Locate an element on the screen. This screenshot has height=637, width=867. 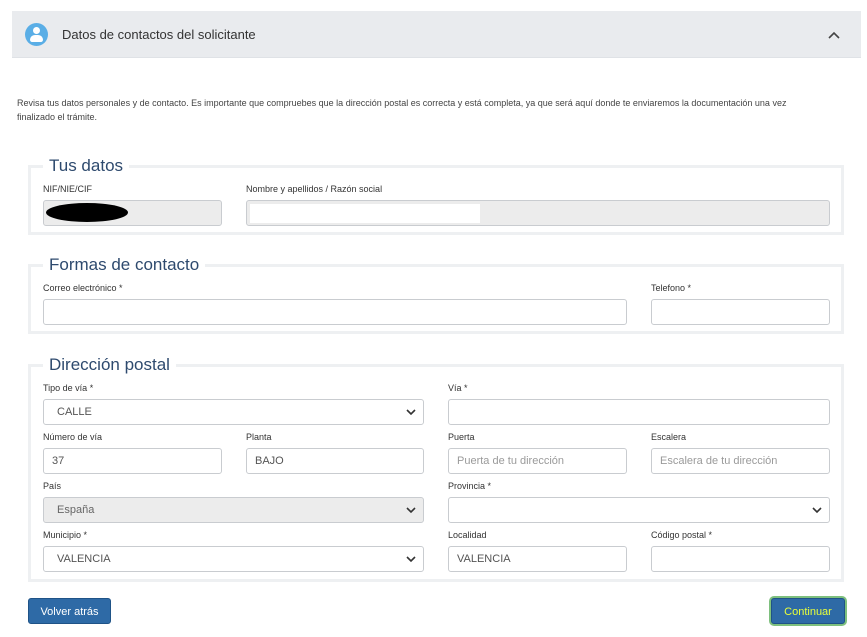
nombre-label: Nombre y apellidos / Razón social is located at coordinates (314, 189).